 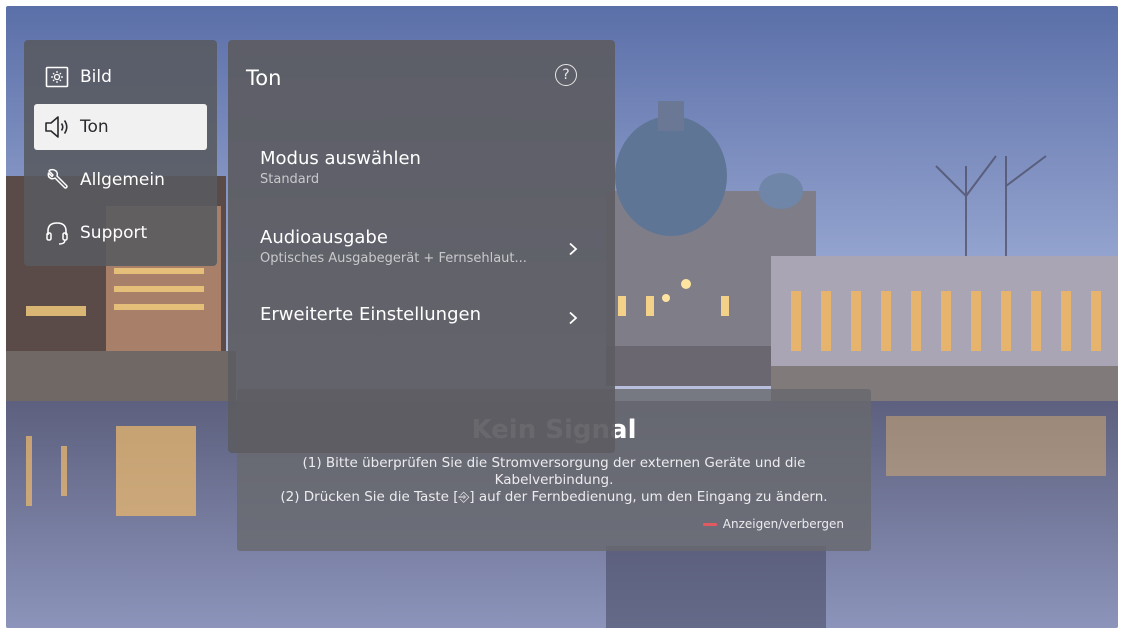 What do you see at coordinates (57, 233) in the screenshot?
I see `headset-icon` at bounding box center [57, 233].